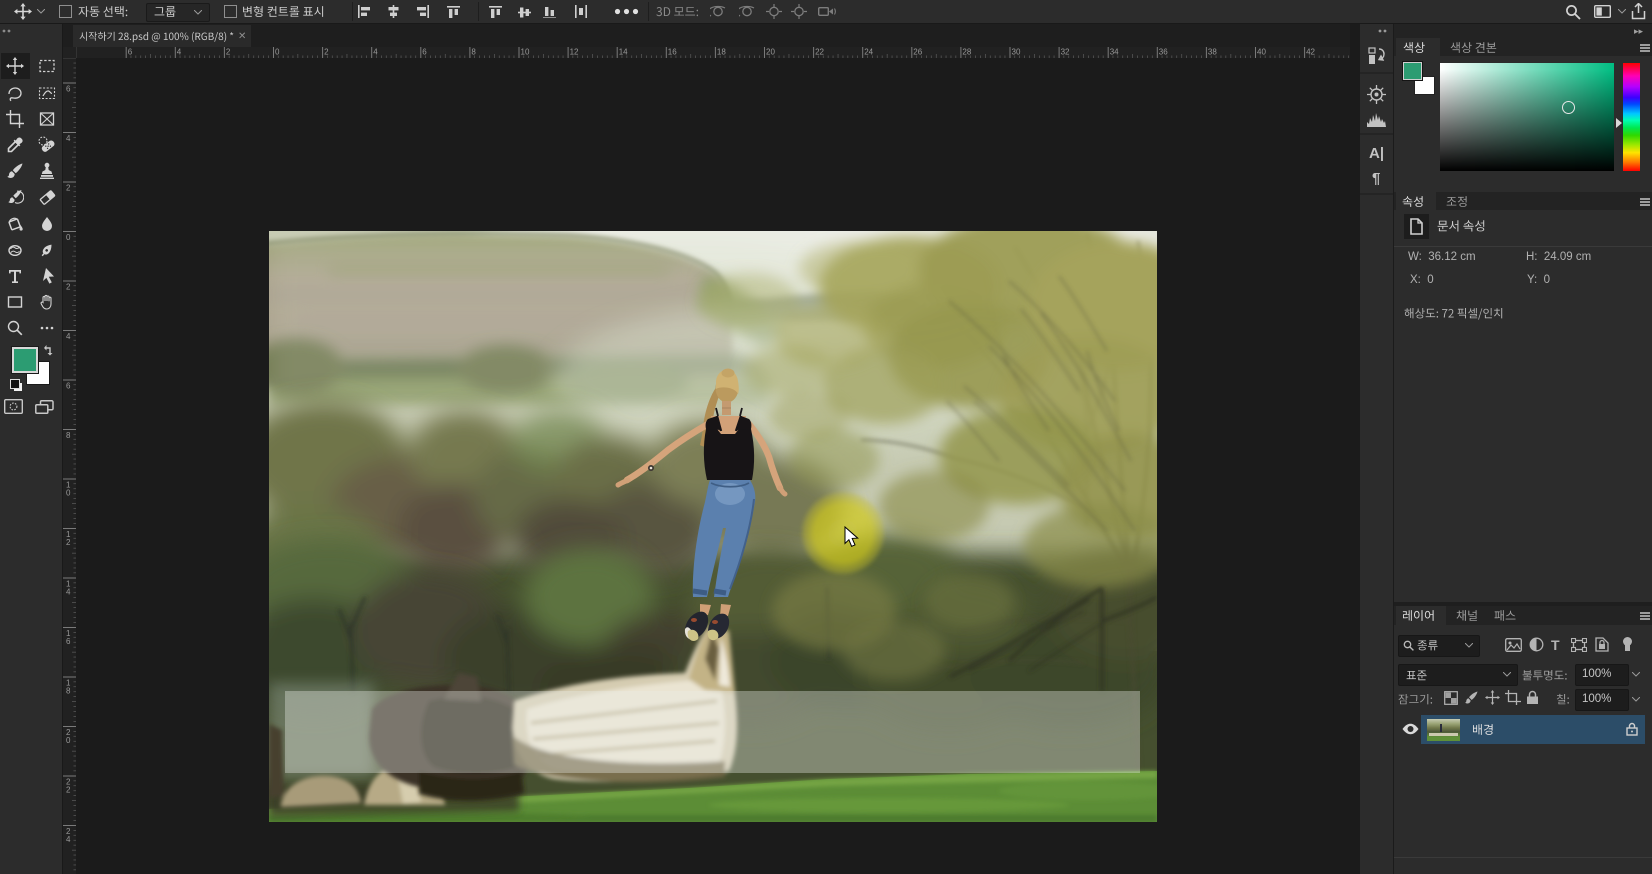 The width and height of the screenshot is (1652, 874). What do you see at coordinates (770, 52) in the screenshot?
I see `svg-text: 20` at bounding box center [770, 52].